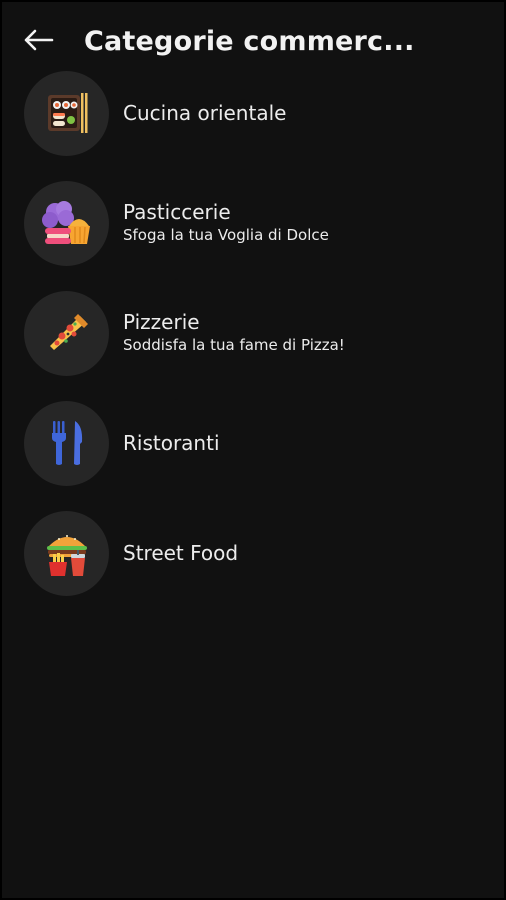 Image resolution: width=506 pixels, height=900 pixels. What do you see at coordinates (226, 235) in the screenshot?
I see `category-subtitle: Sfoga la tua Voglia di Dolce` at bounding box center [226, 235].